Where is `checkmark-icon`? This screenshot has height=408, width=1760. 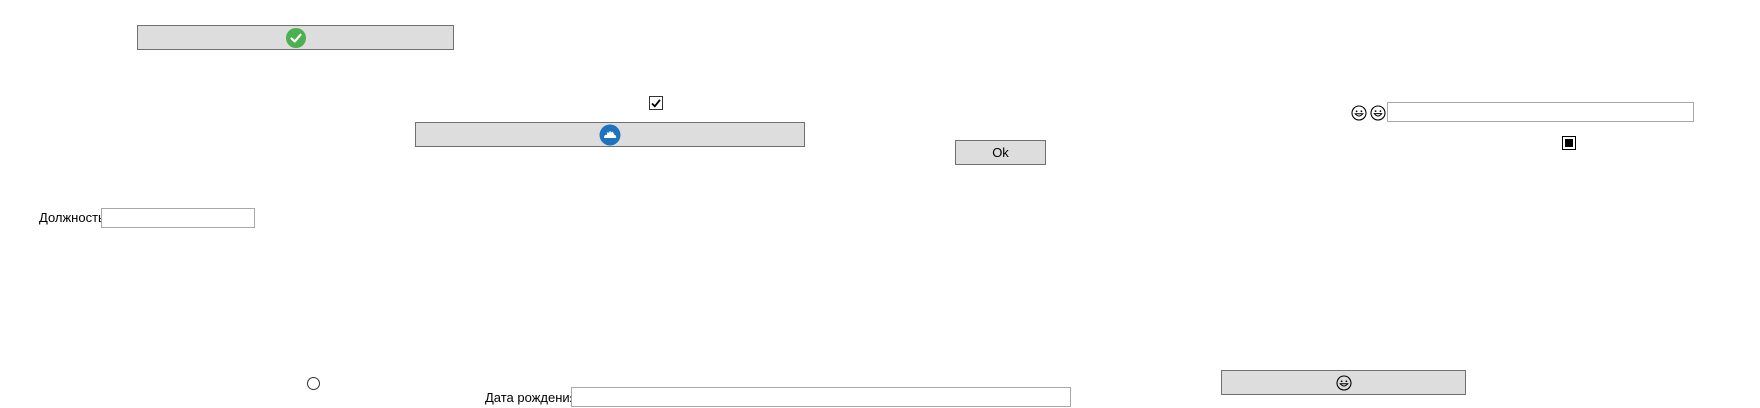 checkmark-icon is located at coordinates (656, 103).